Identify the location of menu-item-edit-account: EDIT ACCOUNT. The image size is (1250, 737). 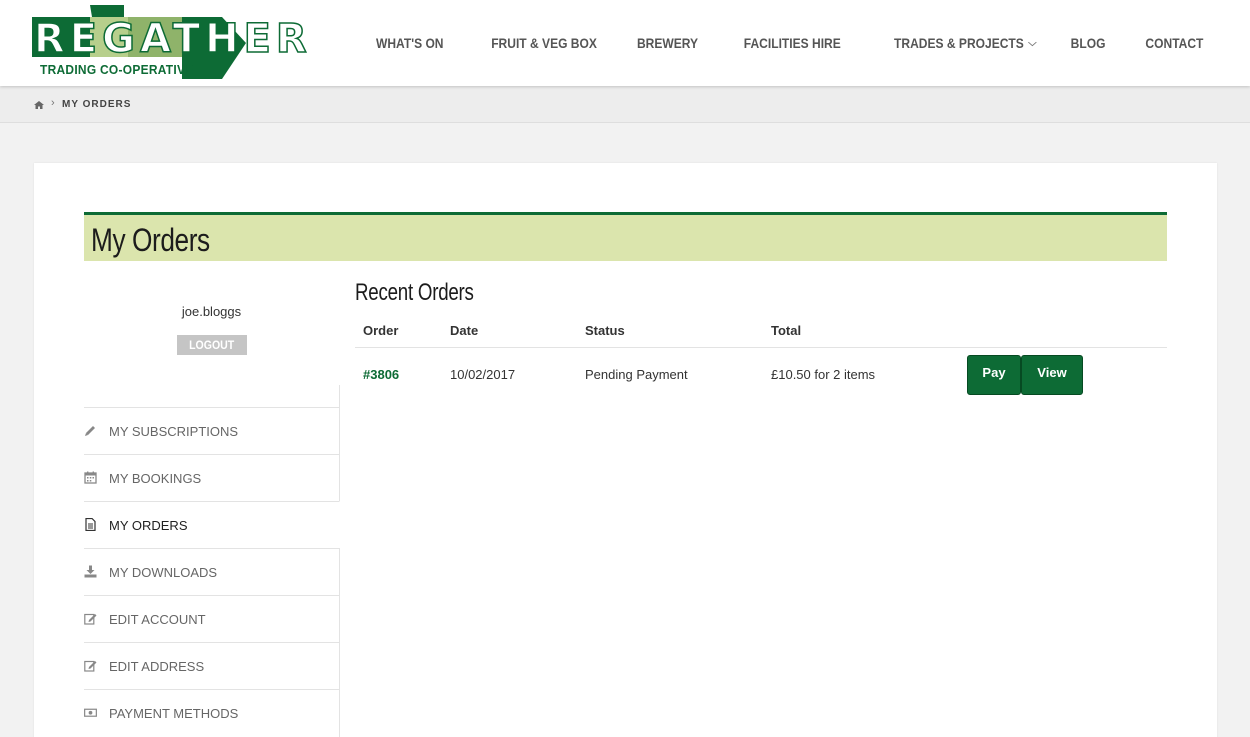
(212, 618).